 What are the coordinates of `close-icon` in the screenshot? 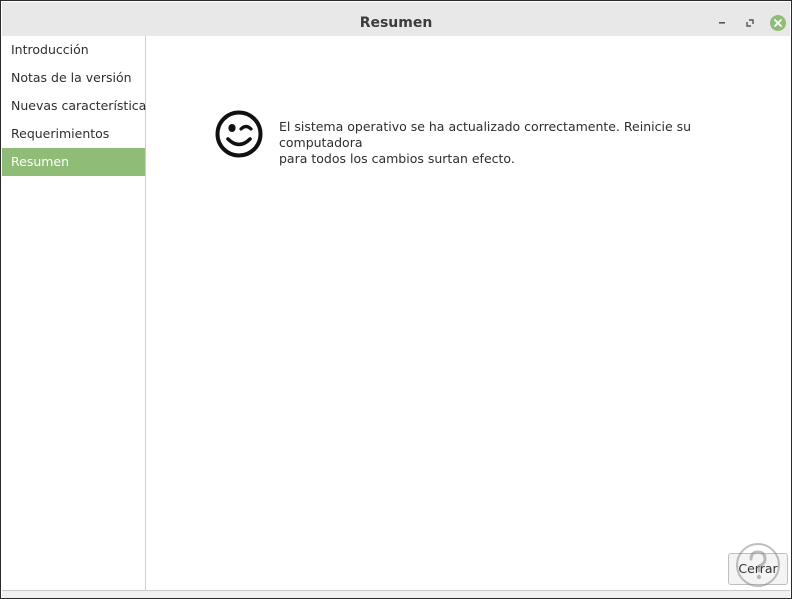 It's located at (778, 23).